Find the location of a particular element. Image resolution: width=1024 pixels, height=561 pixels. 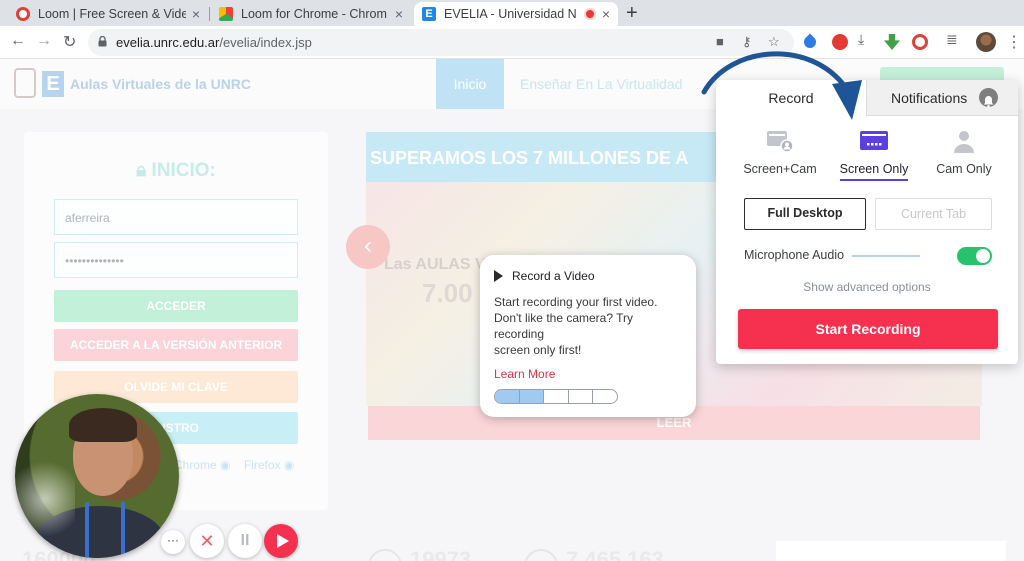

start-recording-button: Start Recording is located at coordinates (868, 329).